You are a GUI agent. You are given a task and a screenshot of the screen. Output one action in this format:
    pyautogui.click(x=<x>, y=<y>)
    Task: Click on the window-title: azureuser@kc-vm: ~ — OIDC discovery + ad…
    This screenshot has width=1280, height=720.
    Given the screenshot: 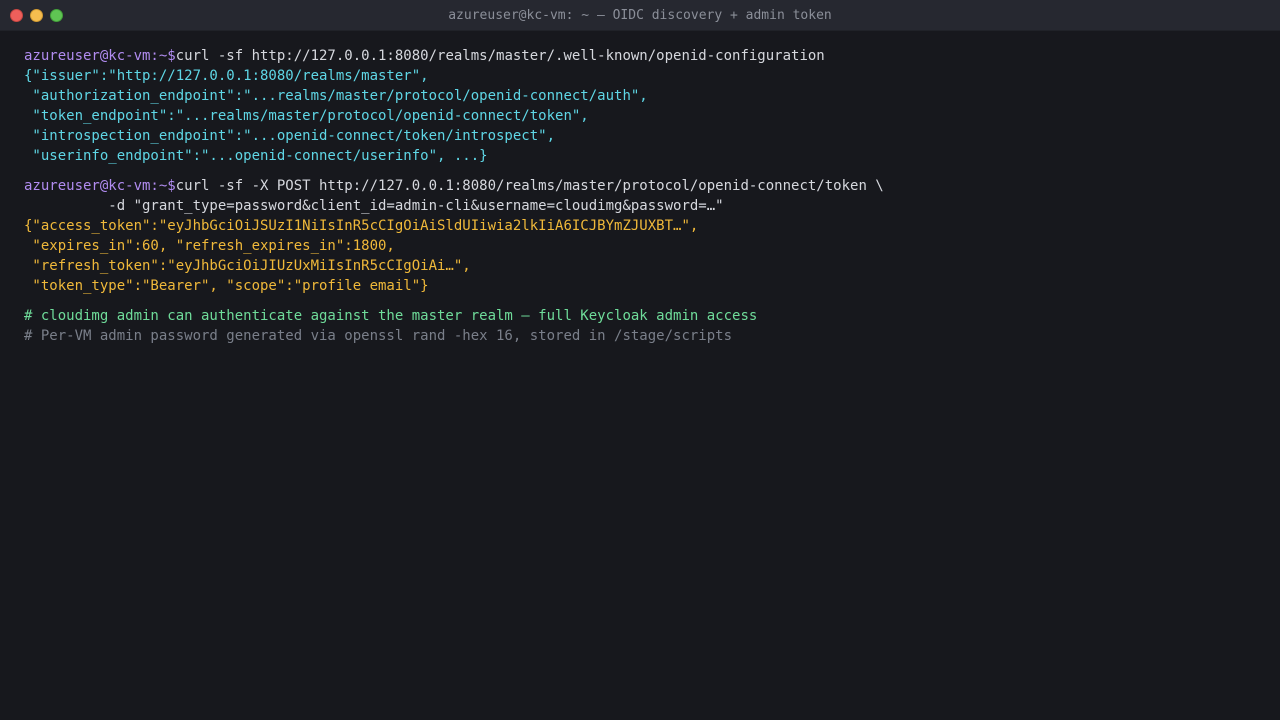 What is the action you would take?
    pyautogui.click(x=640, y=15)
    